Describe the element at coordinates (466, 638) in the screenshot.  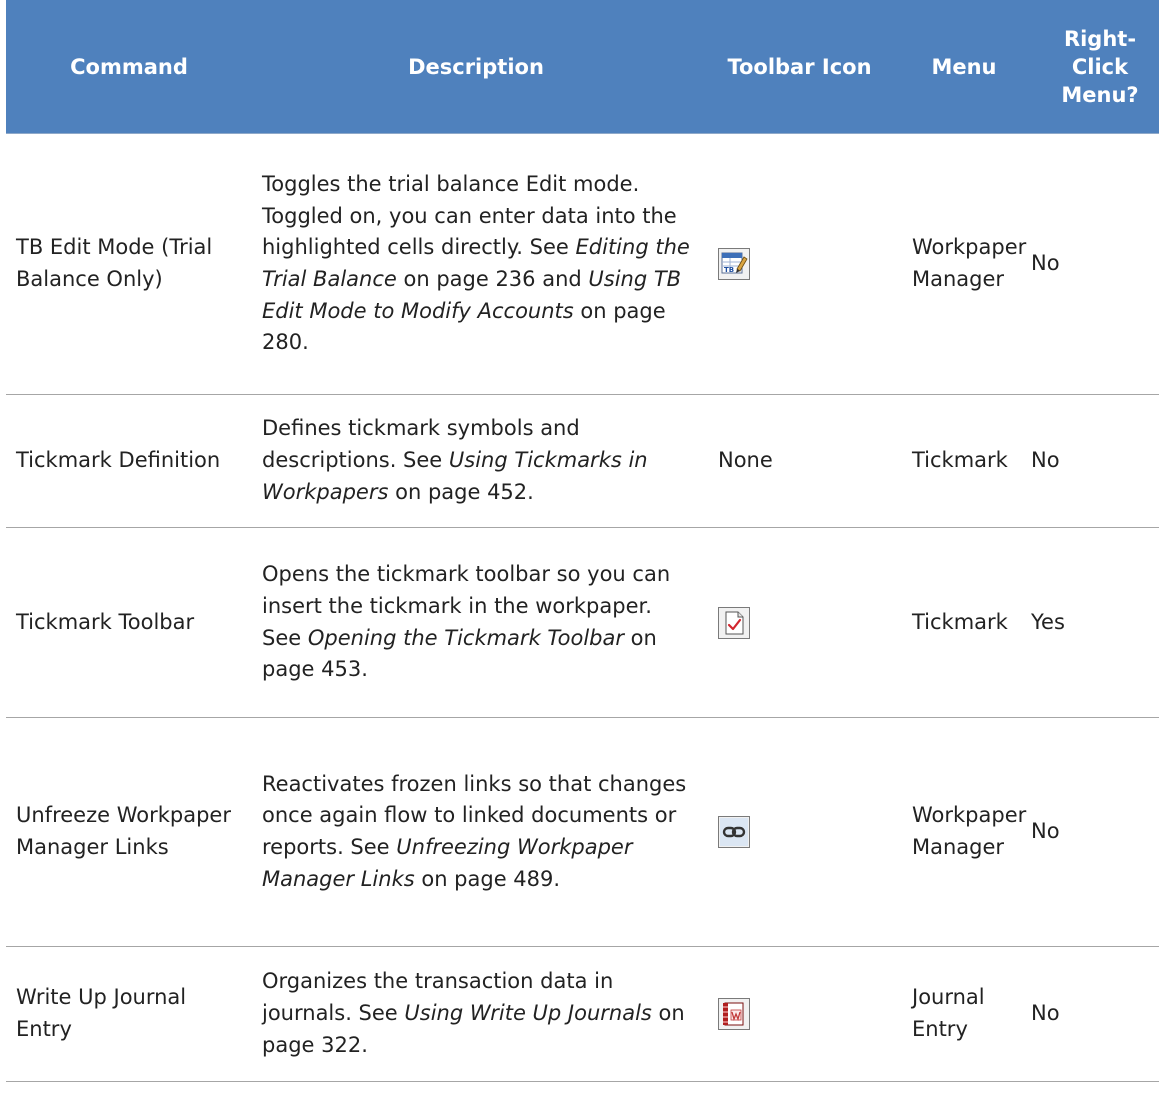
I see `cross-reference-link: Opening the Tickmark Toolbar` at that location.